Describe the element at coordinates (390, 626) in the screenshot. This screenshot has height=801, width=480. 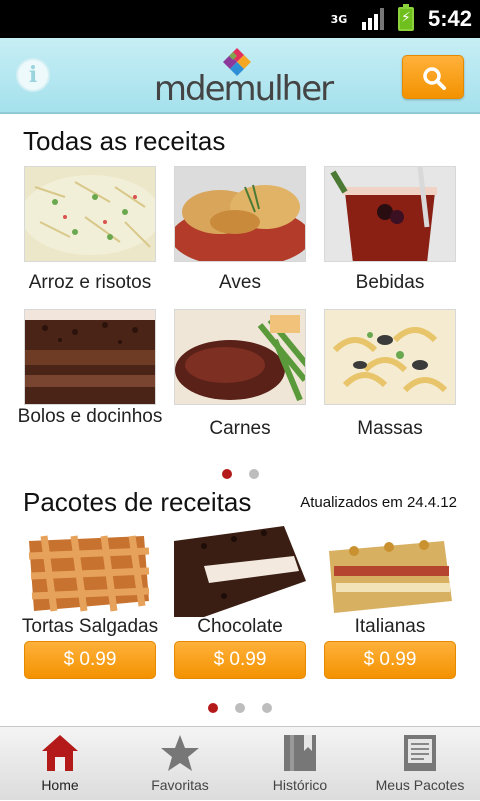
I see `package-label: Italianas` at that location.